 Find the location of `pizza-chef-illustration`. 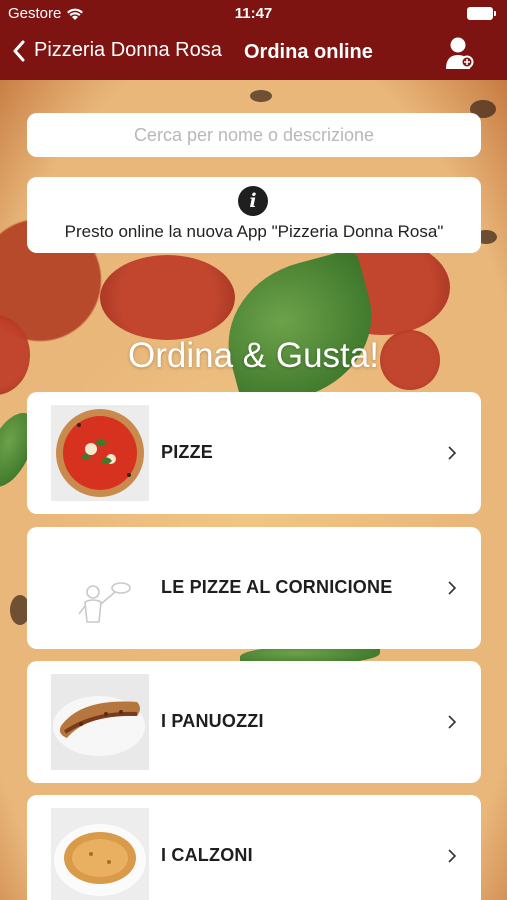

pizza-chef-illustration is located at coordinates (100, 588).